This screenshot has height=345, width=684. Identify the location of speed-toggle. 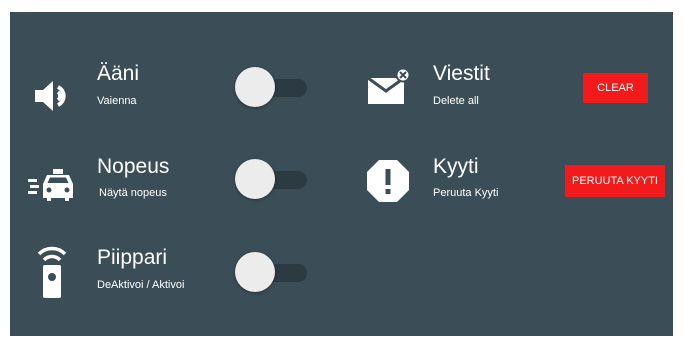
(271, 179).